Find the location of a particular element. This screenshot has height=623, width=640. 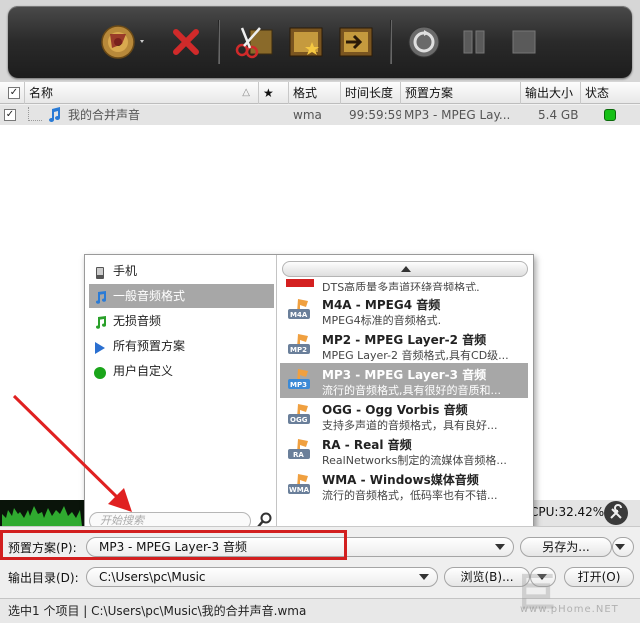

watermark-url: www.pHome.NET is located at coordinates (569, 609).